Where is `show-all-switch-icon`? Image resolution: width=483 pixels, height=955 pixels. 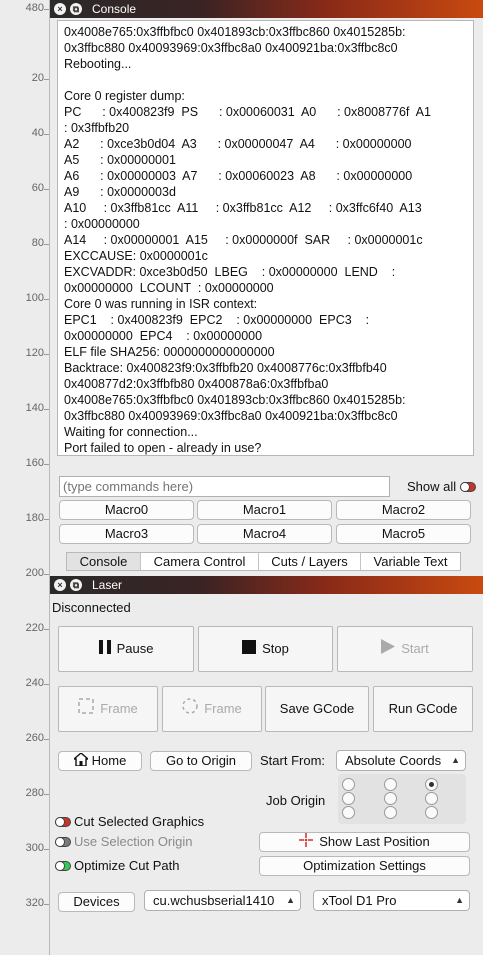
show-all-switch-icon is located at coordinates (468, 487).